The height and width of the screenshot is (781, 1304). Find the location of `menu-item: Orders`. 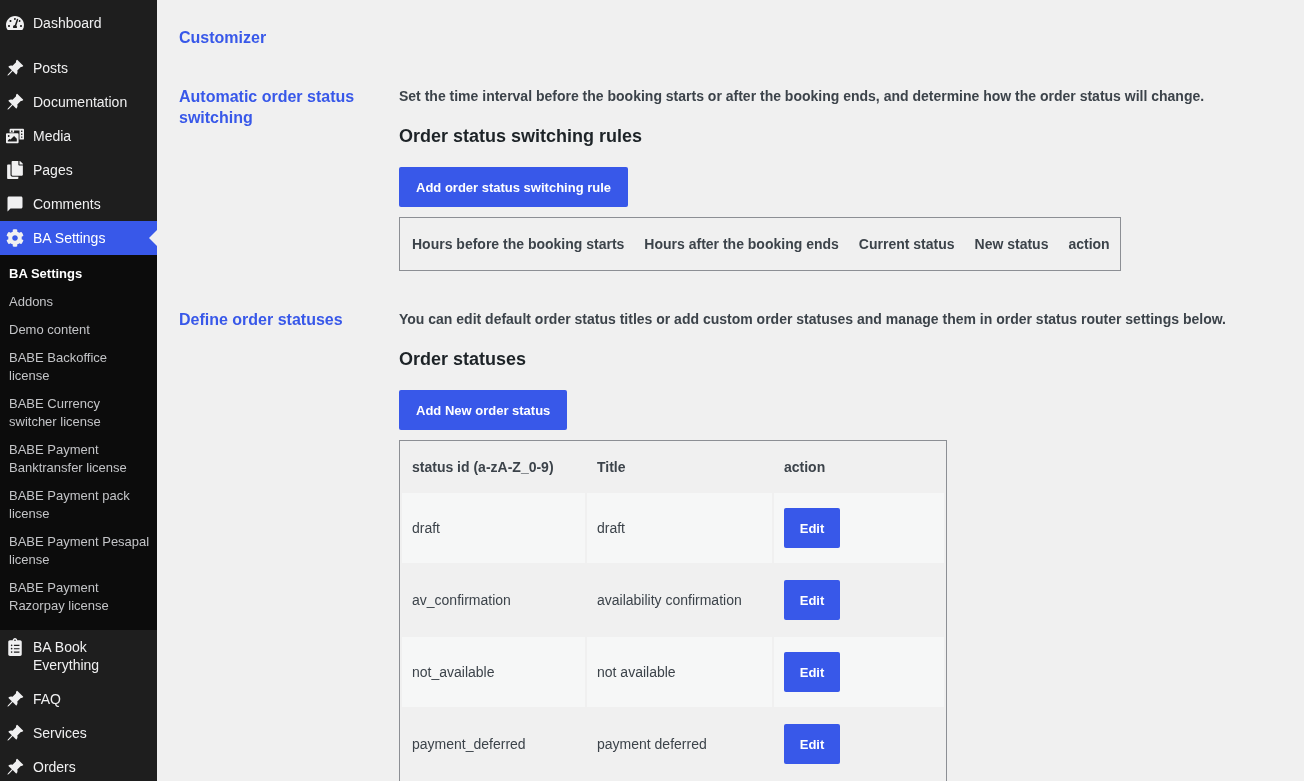

menu-item: Orders is located at coordinates (78, 765).